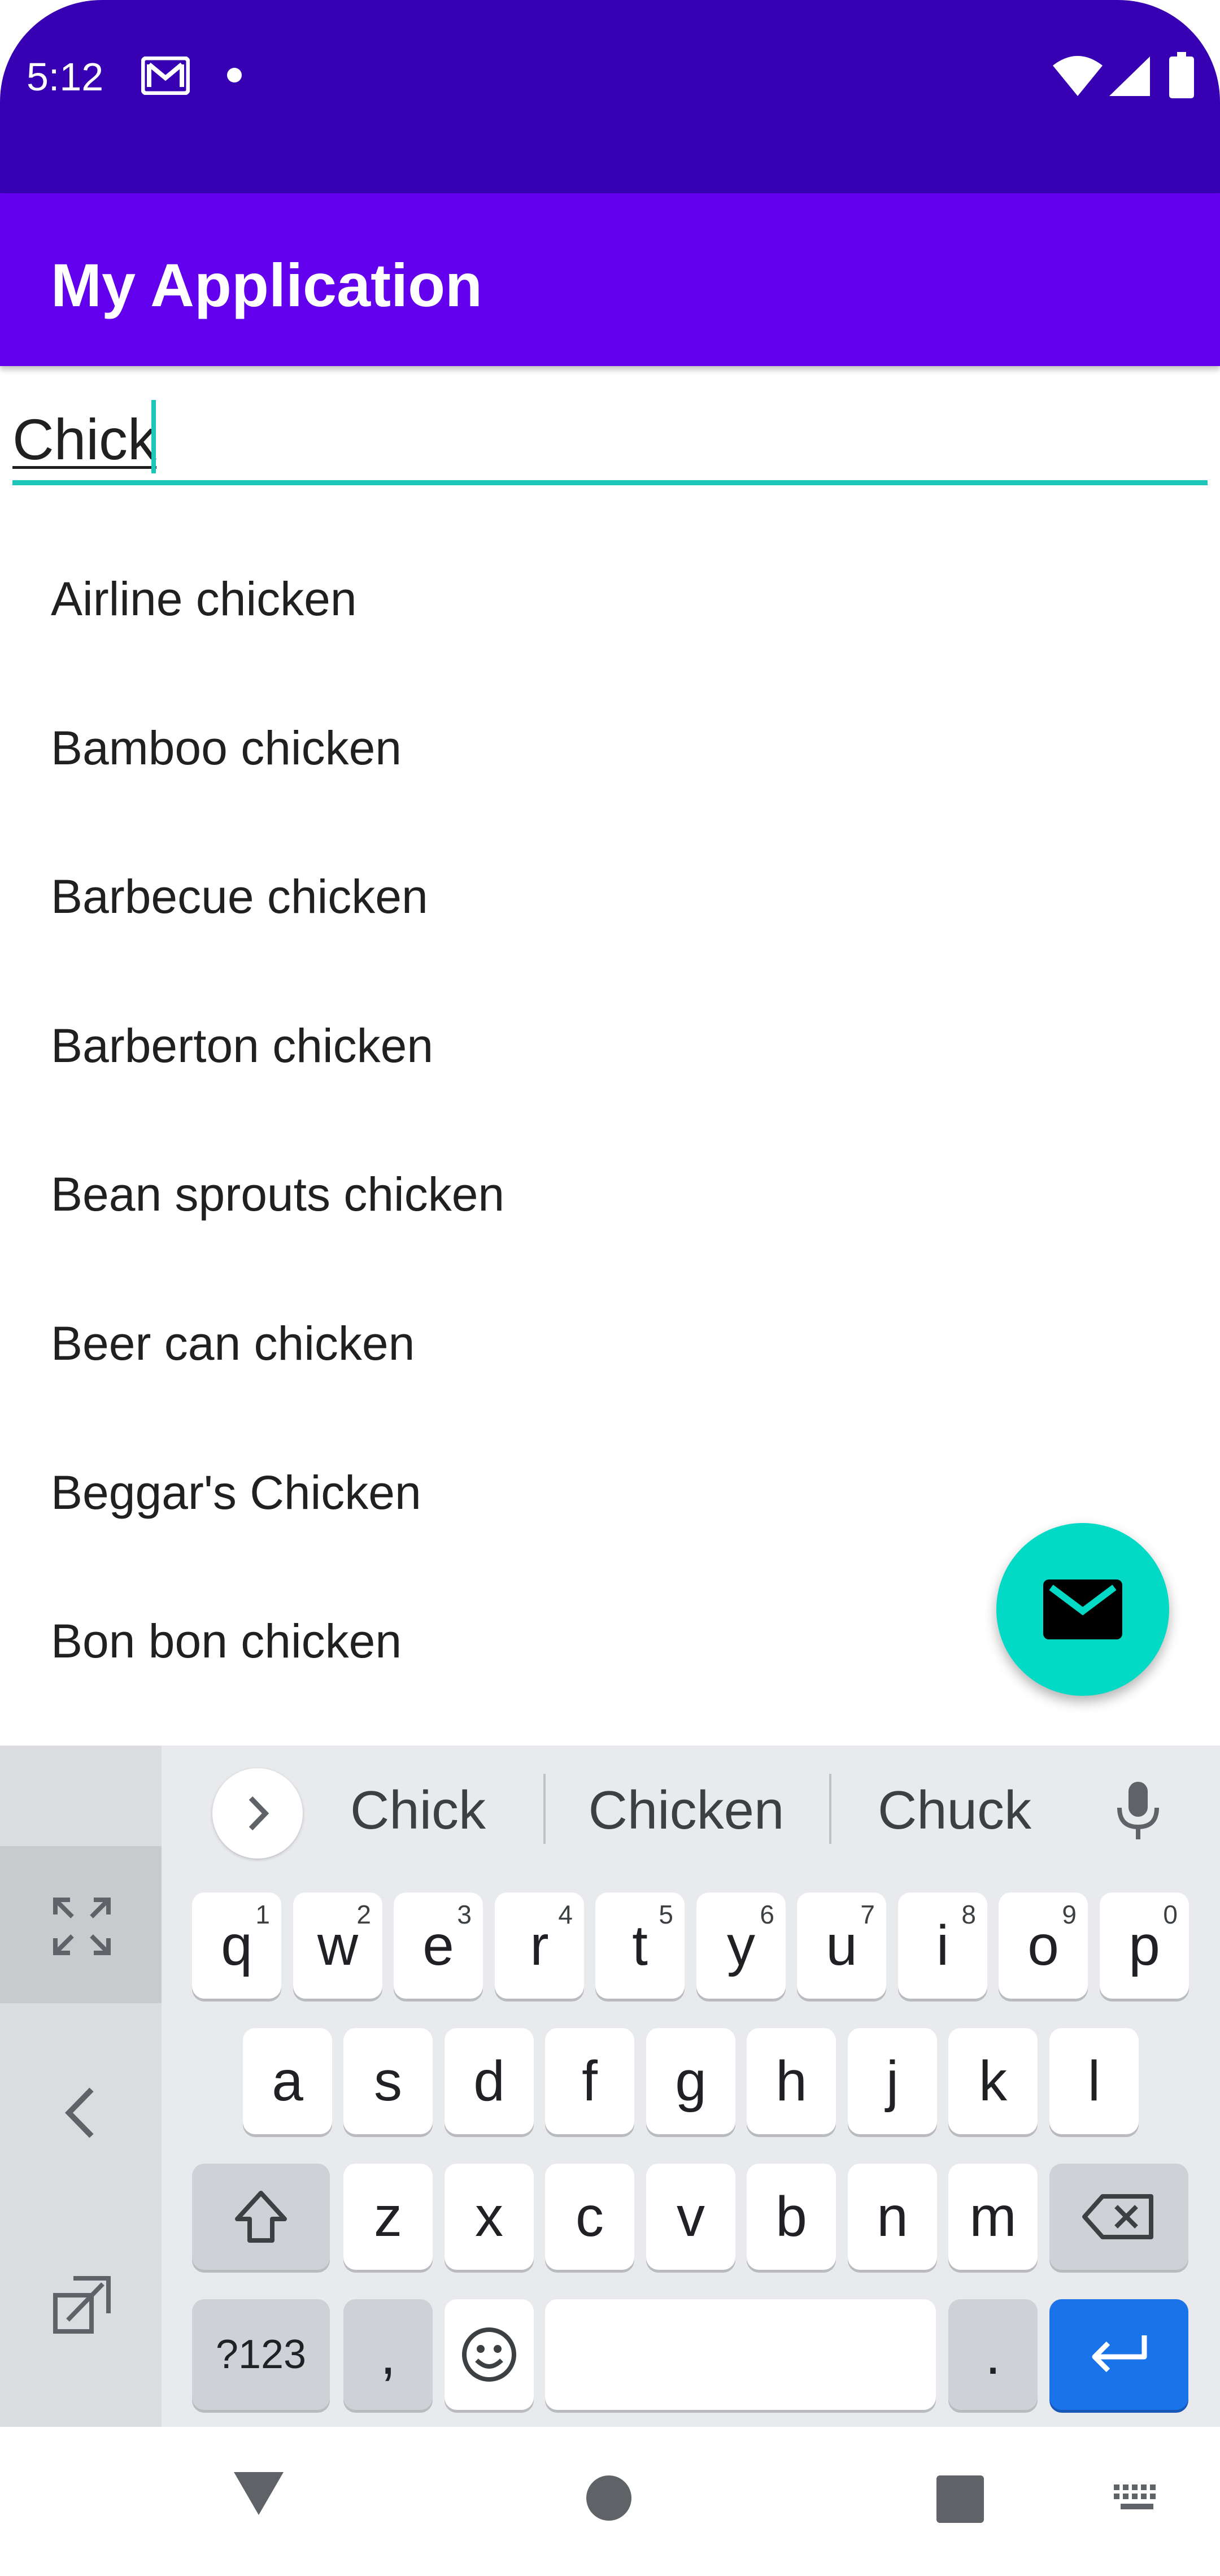  I want to click on key-label: l, so click(1094, 2081).